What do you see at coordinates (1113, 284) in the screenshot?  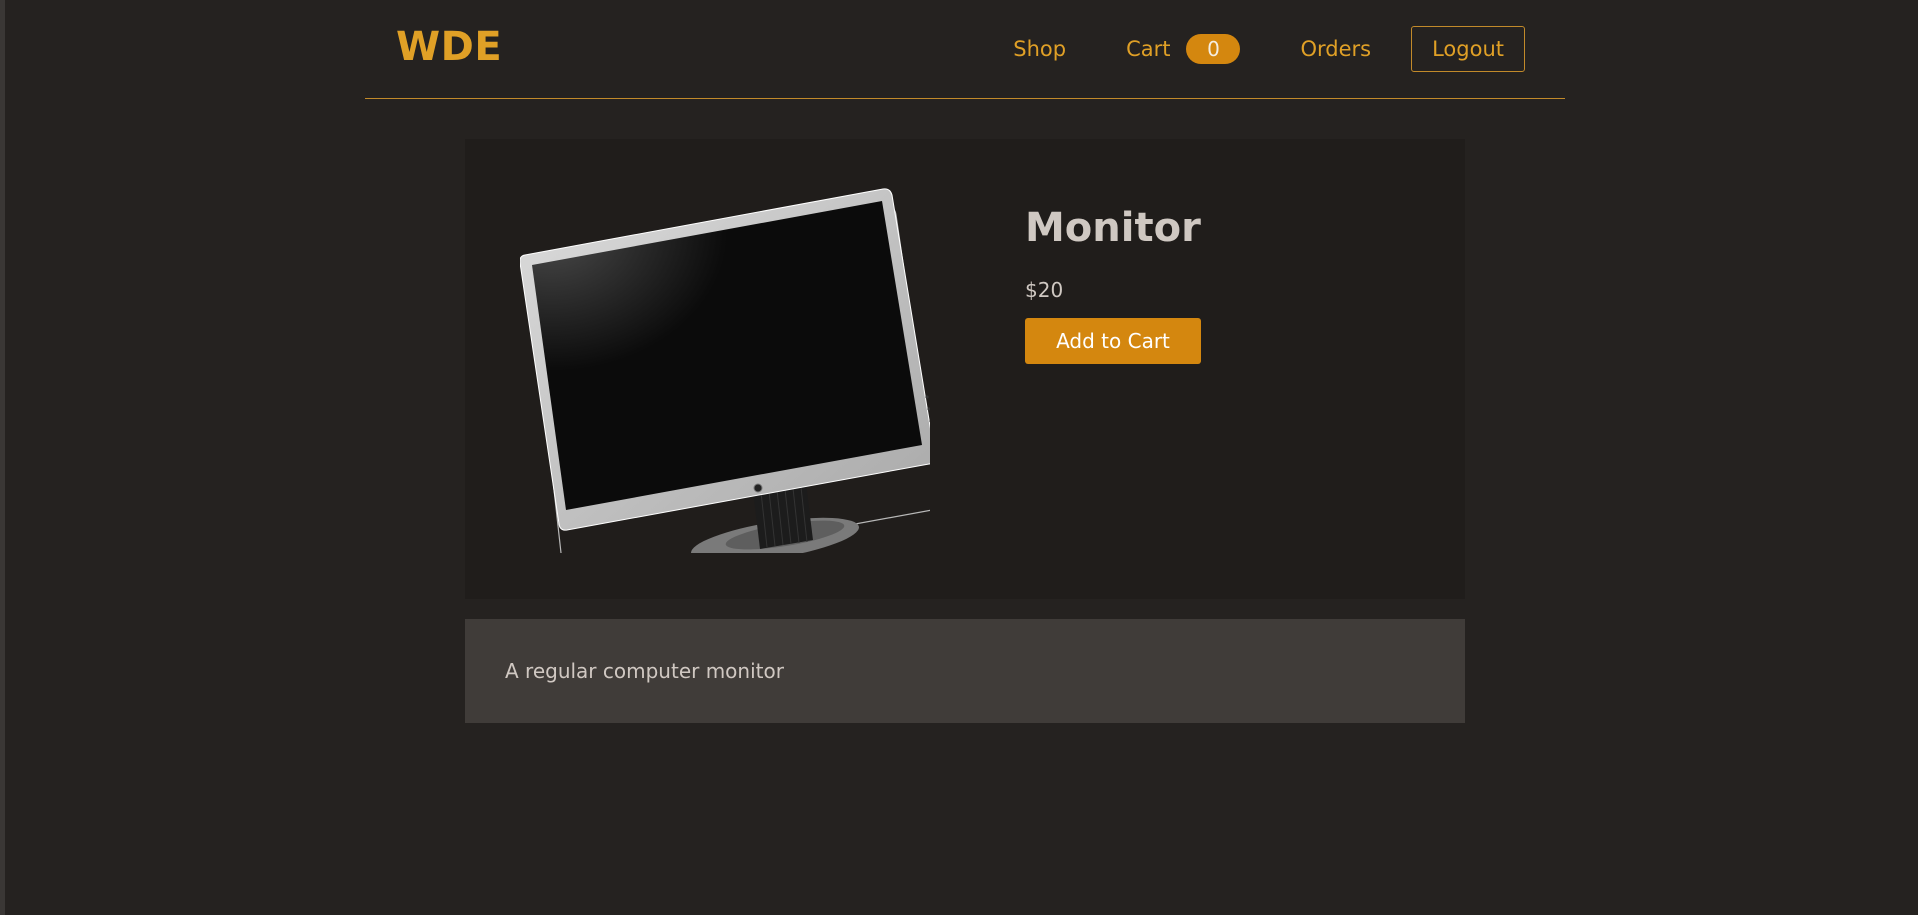 I see `product-info: Monitor $20 Add to Cart` at bounding box center [1113, 284].